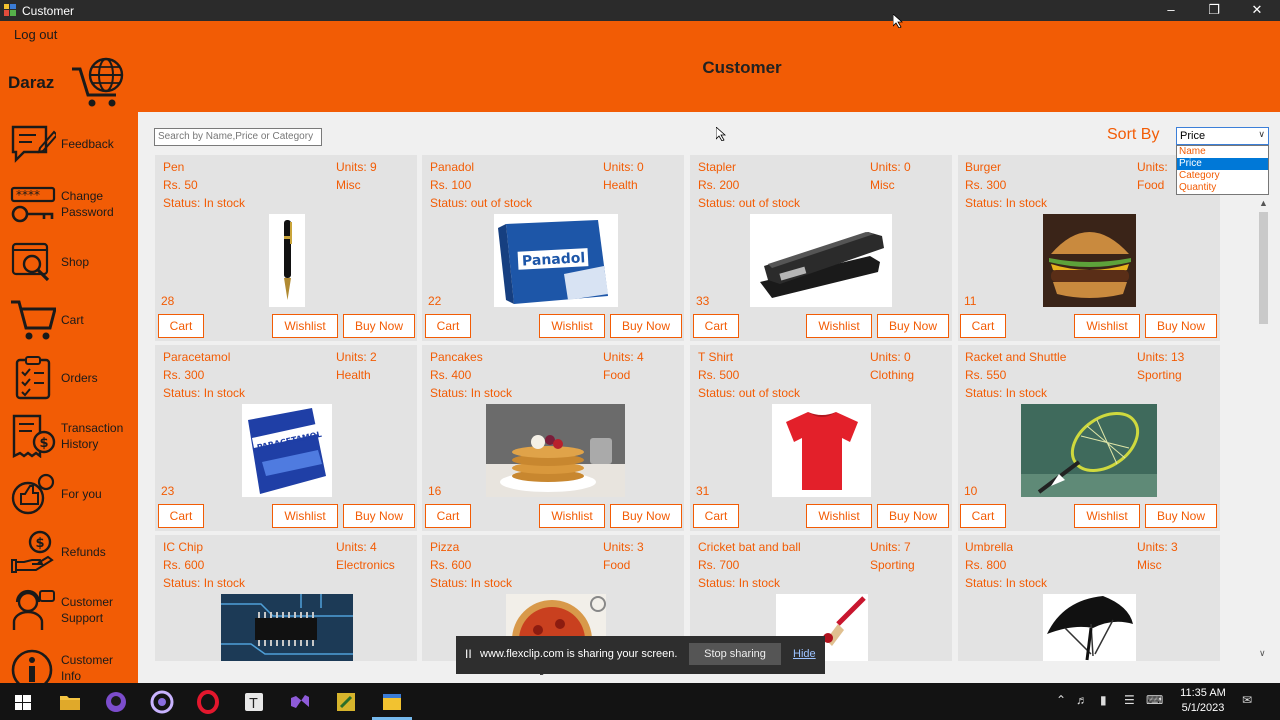 The height and width of the screenshot is (720, 1280). I want to click on browser-icon, so click(162, 702).